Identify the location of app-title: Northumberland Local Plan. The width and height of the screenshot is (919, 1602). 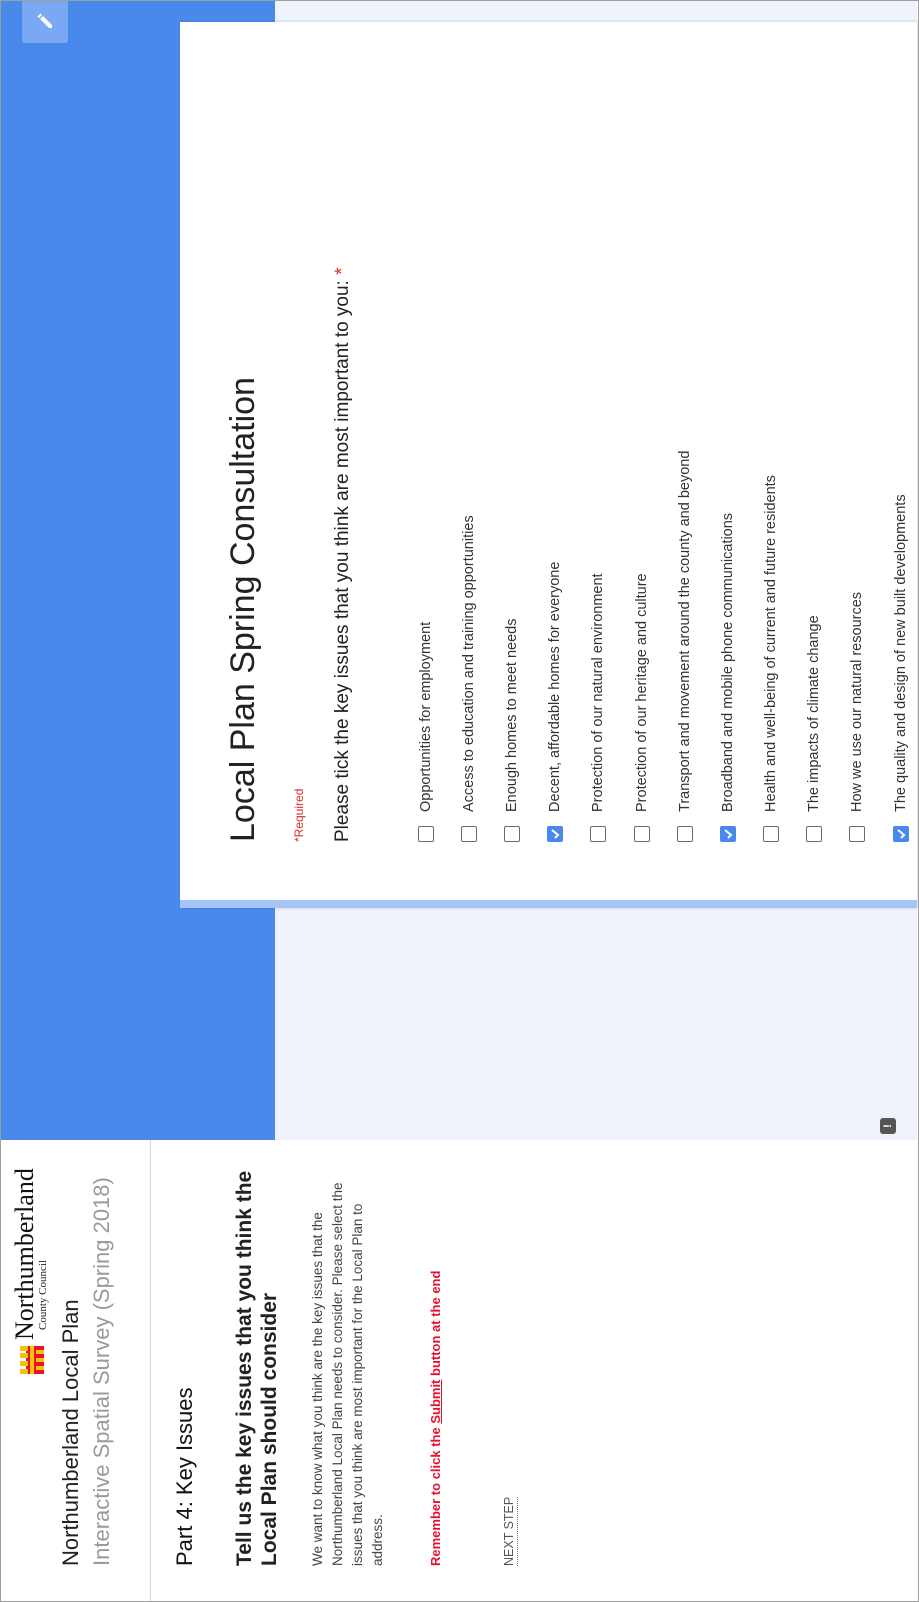
(70, 1432).